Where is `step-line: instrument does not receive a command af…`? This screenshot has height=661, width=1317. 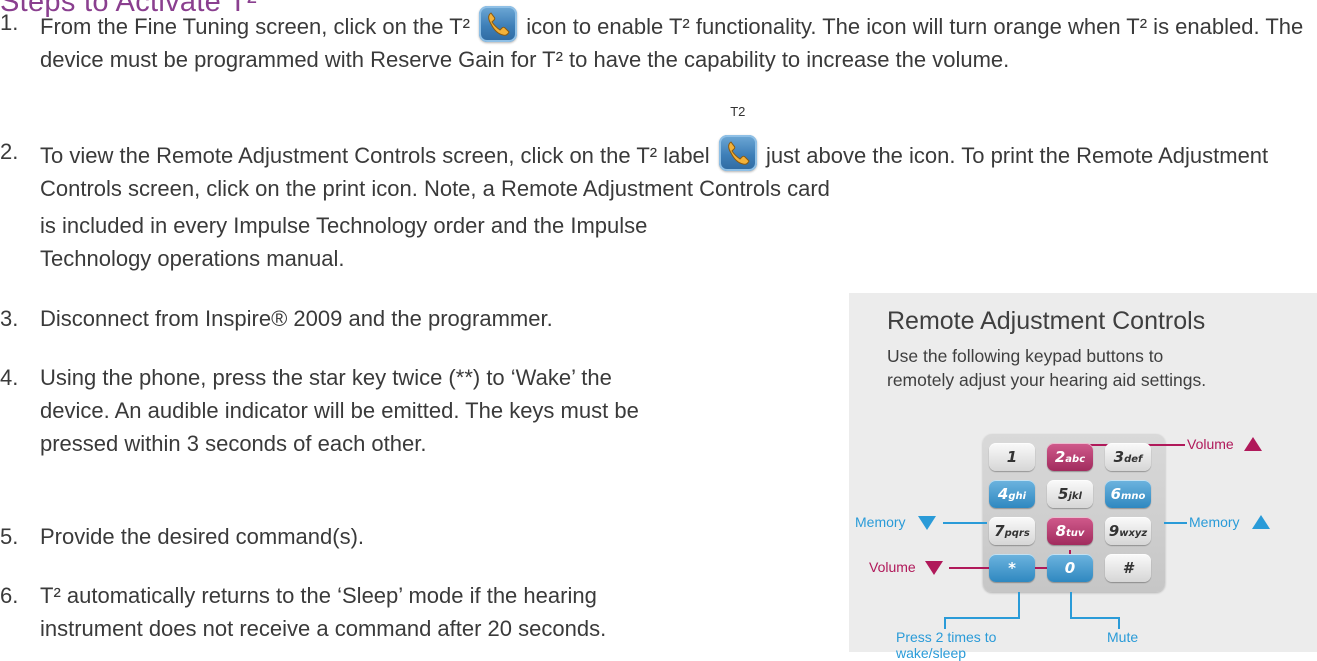
step-line: instrument does not receive a command af… is located at coordinates (323, 628).